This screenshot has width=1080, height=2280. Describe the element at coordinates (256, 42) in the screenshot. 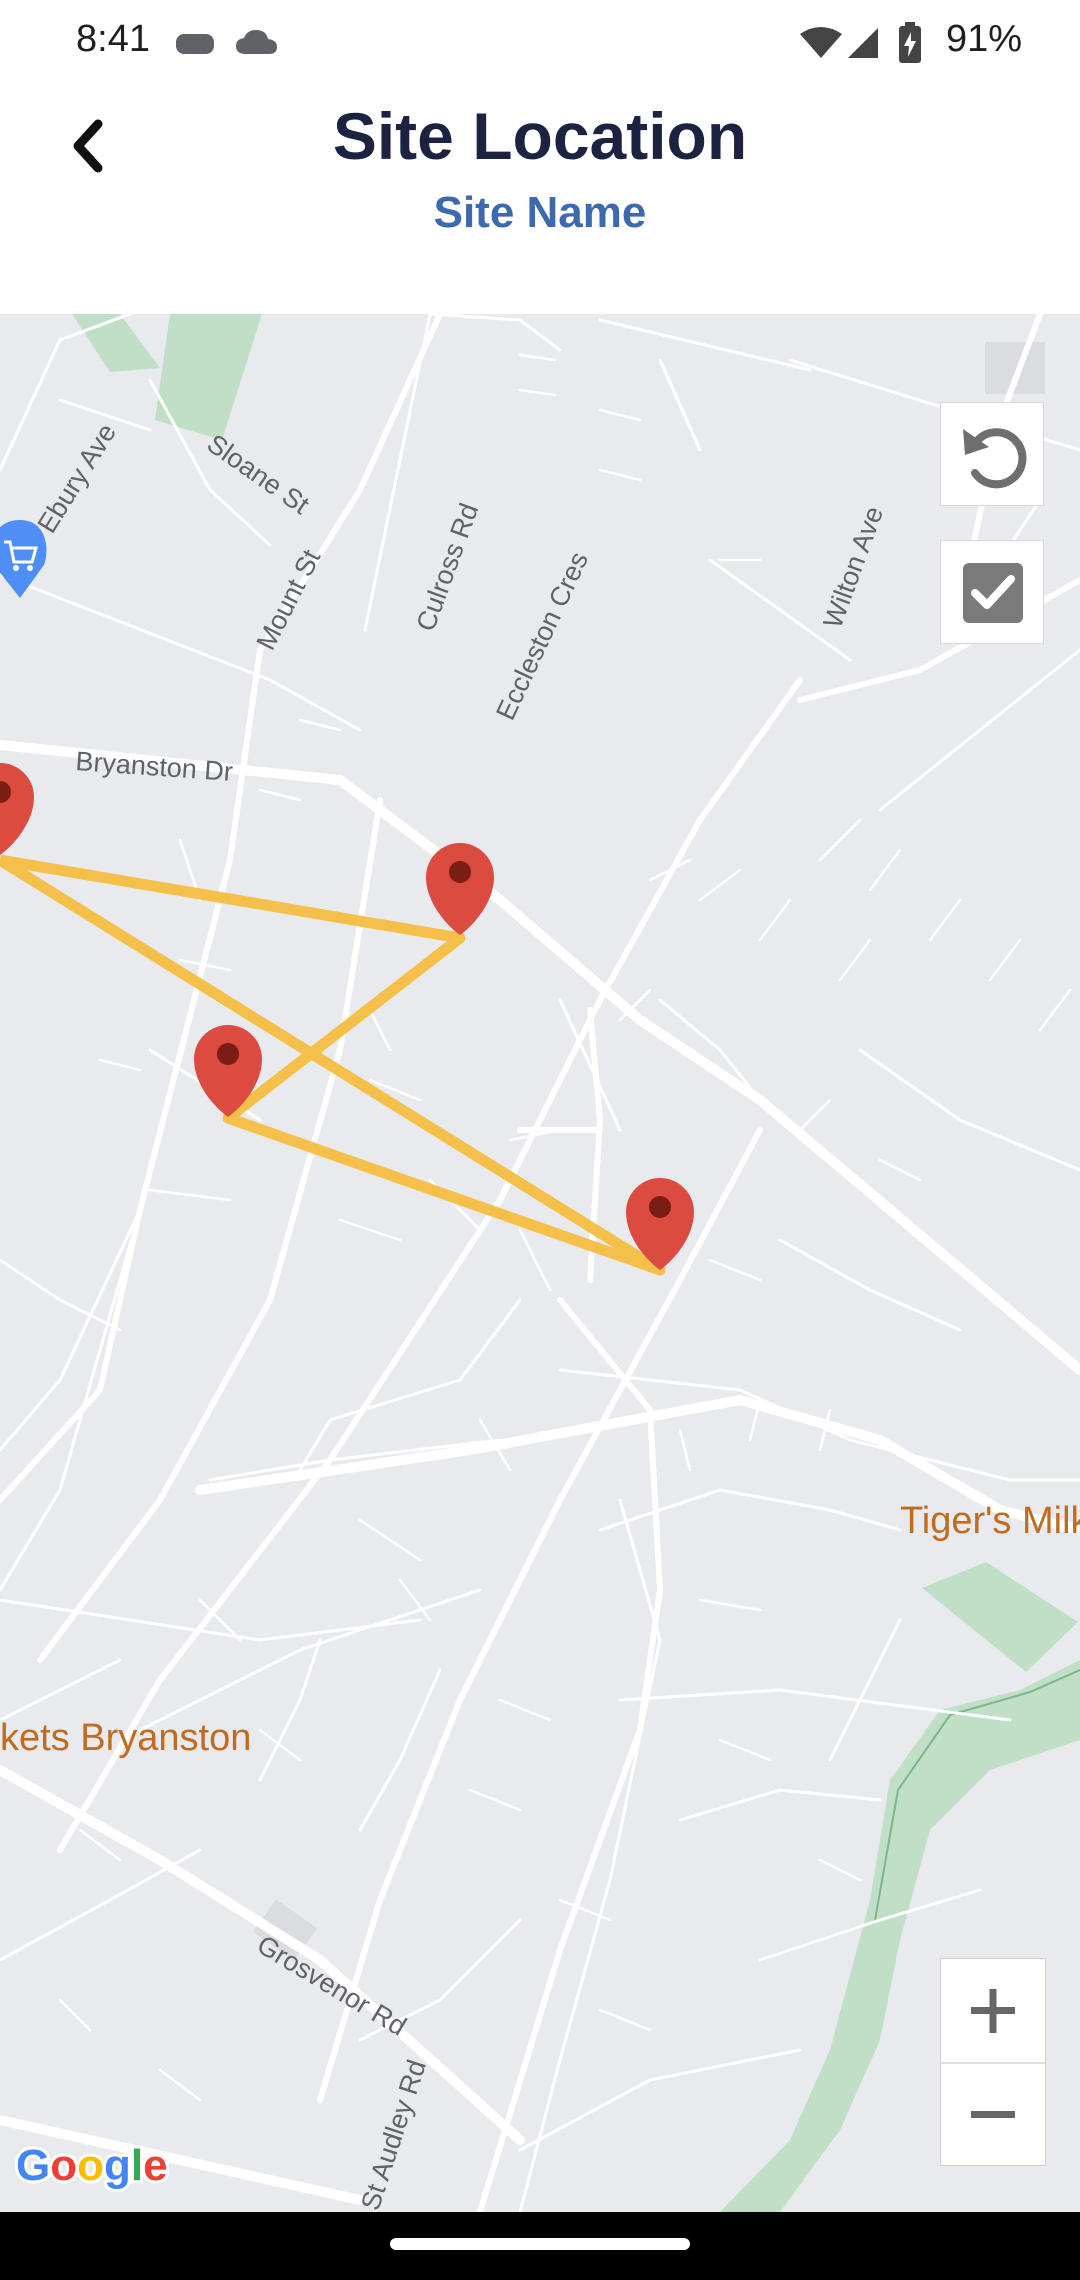

I see `cloud-icon` at that location.